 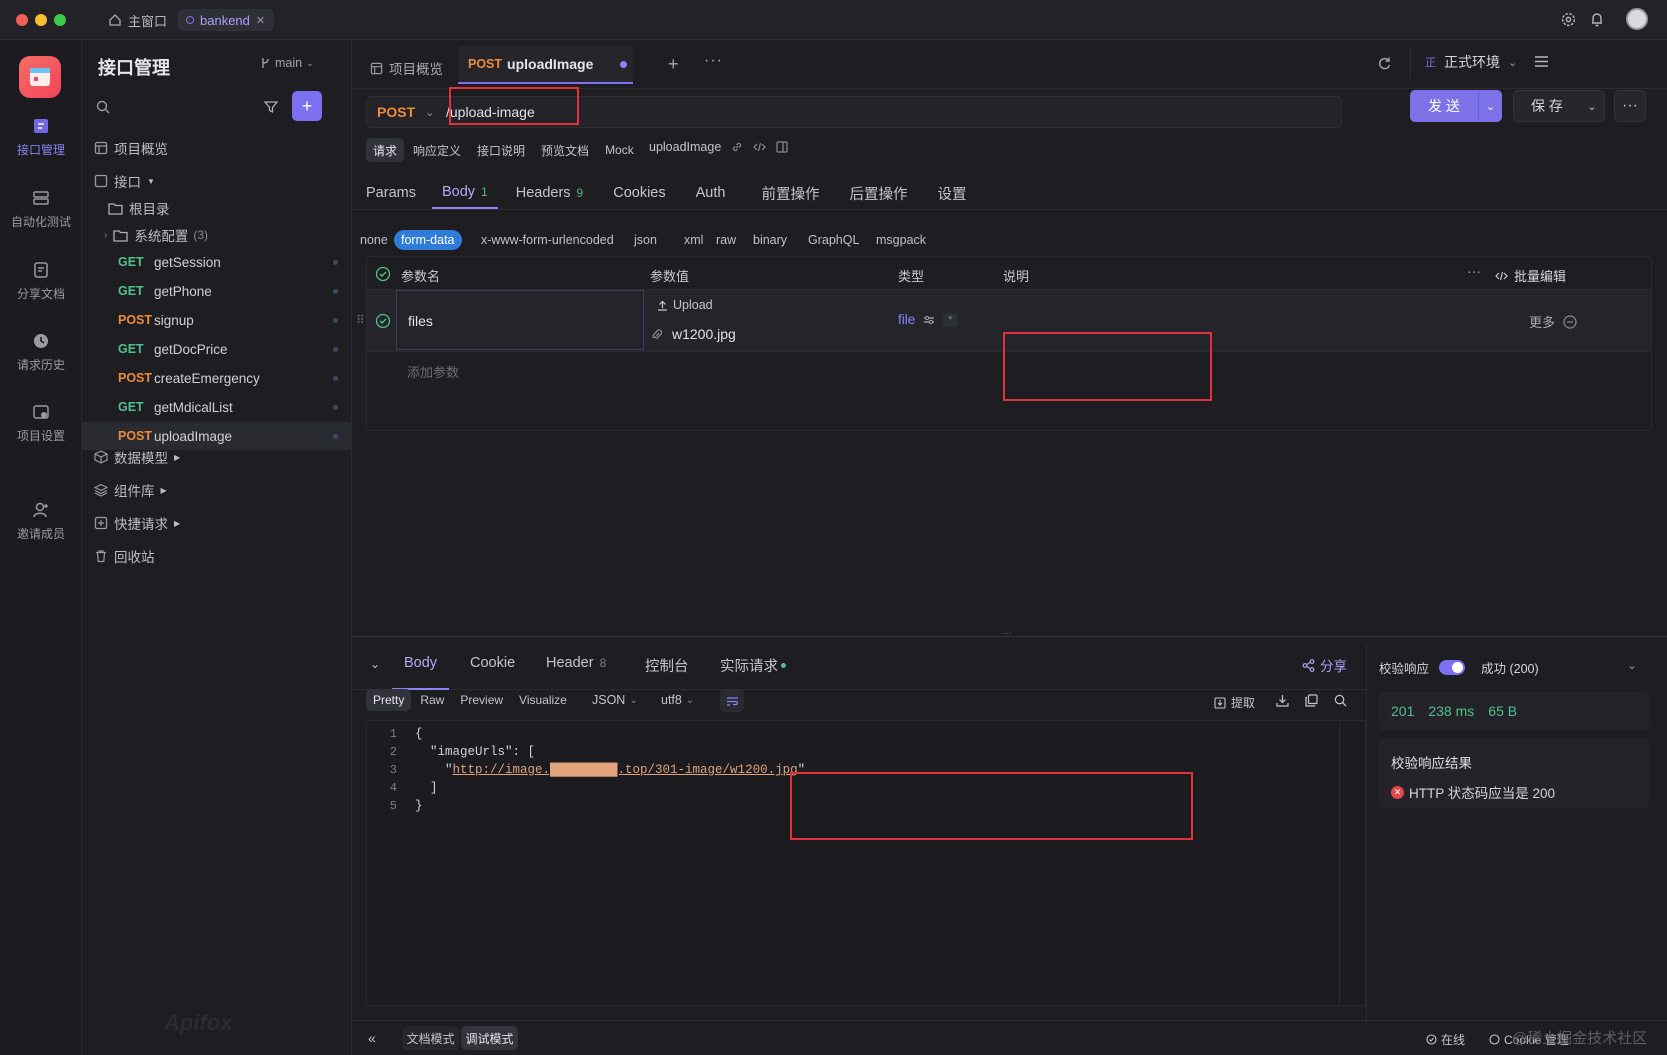 I want to click on toggle-settings-icon, so click(x=929, y=320).